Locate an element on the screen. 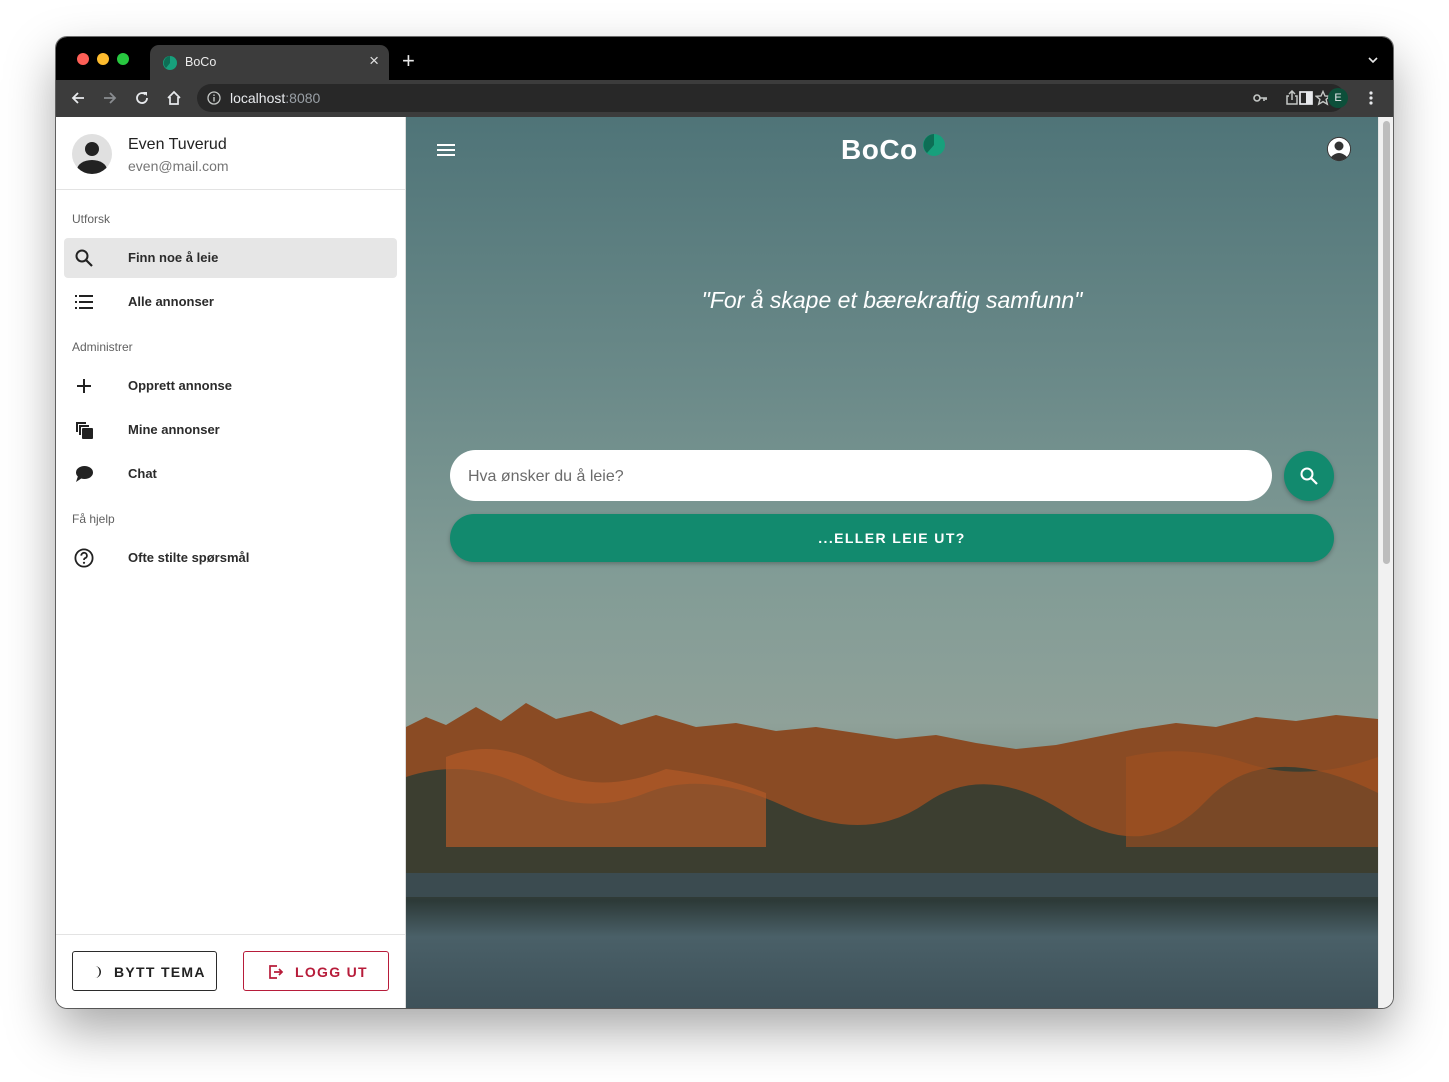  nav-create-listing: Opprett annonse is located at coordinates (230, 386).